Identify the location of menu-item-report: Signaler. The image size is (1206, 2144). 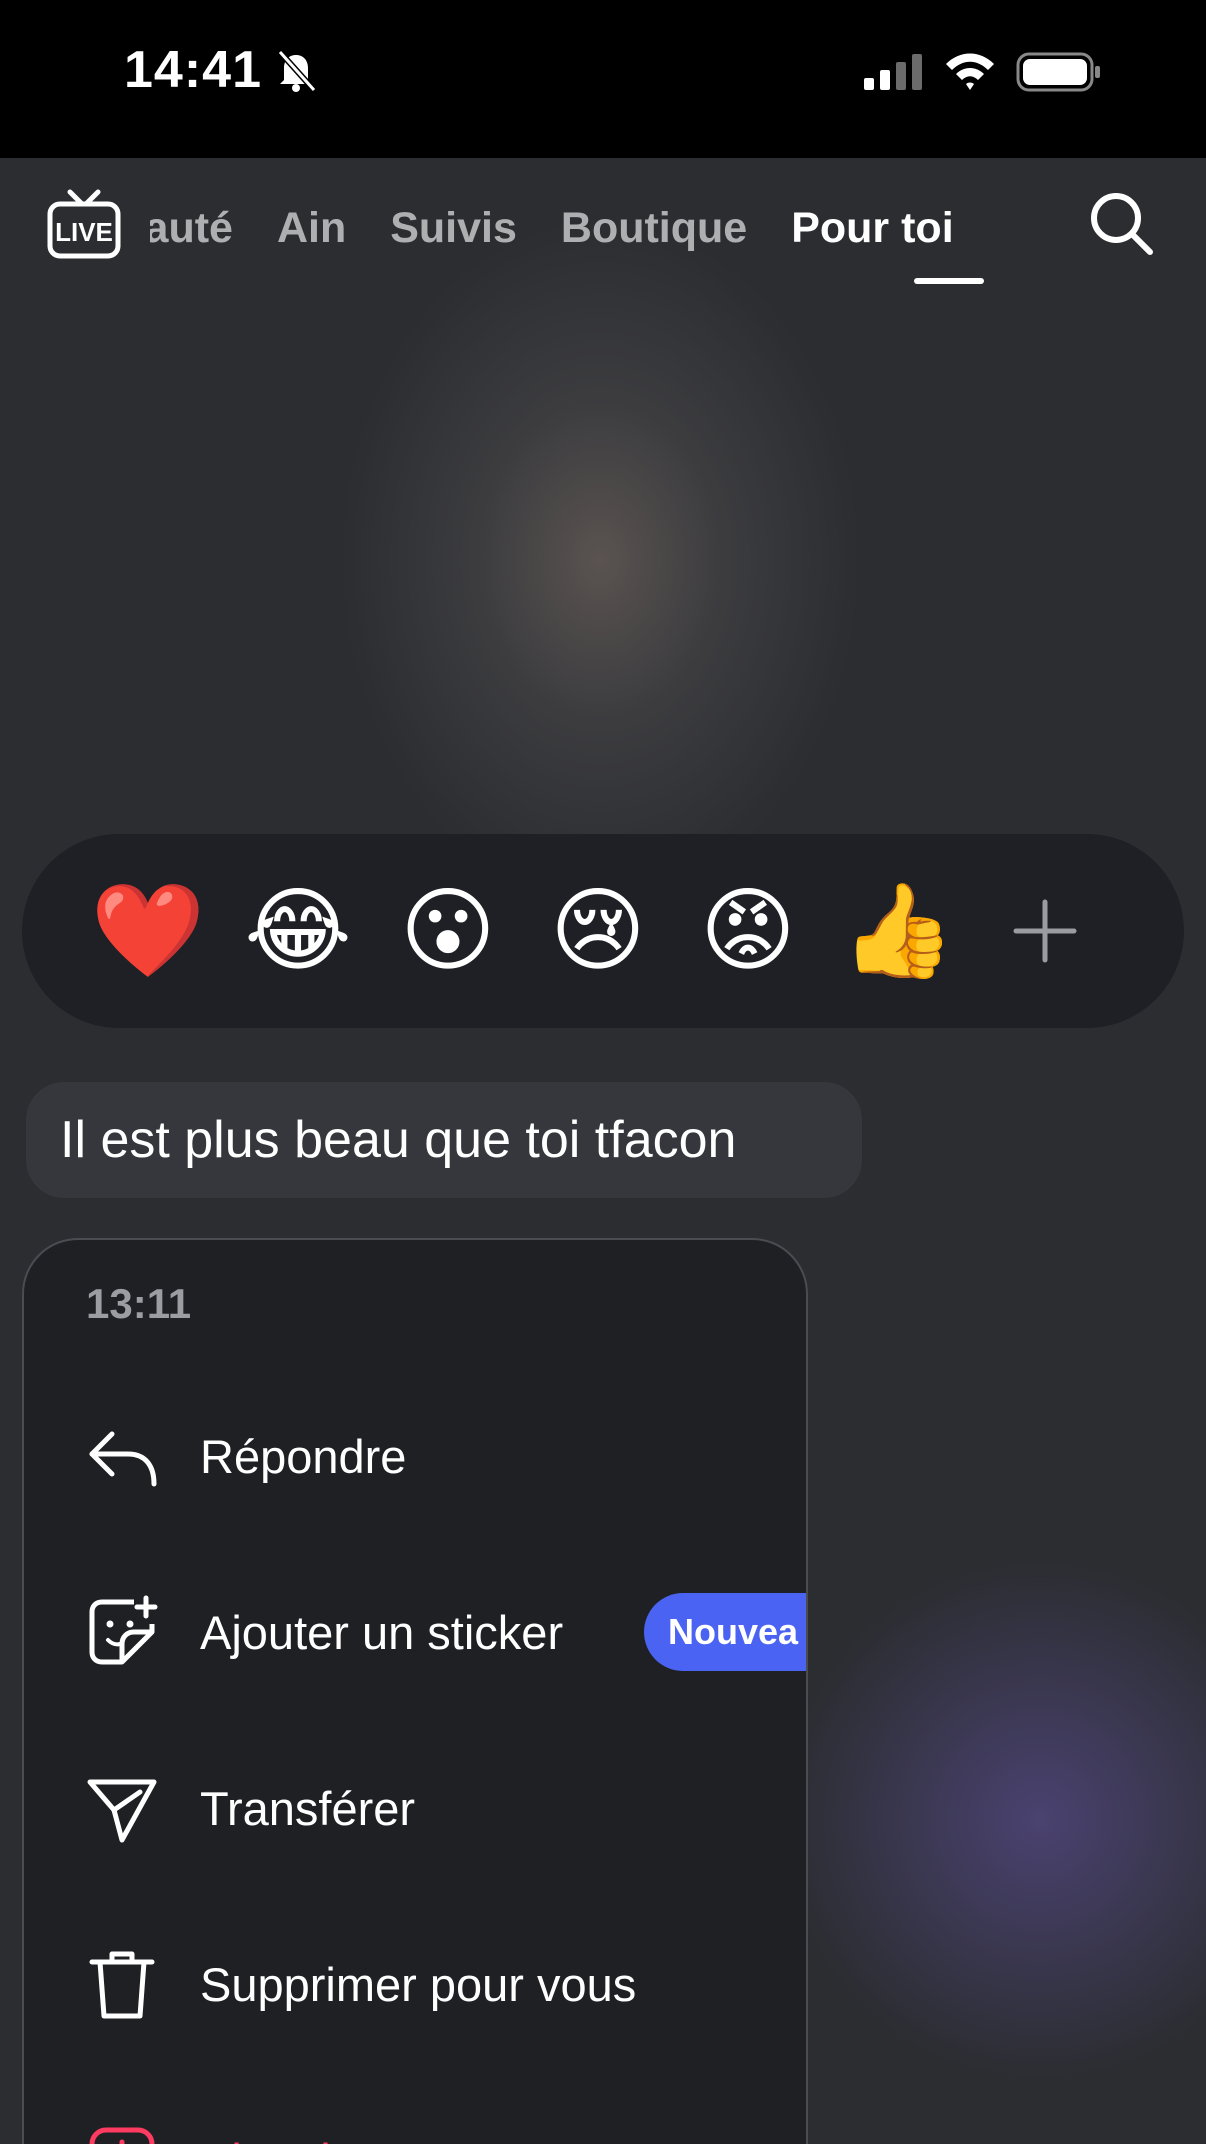
(415, 2122).